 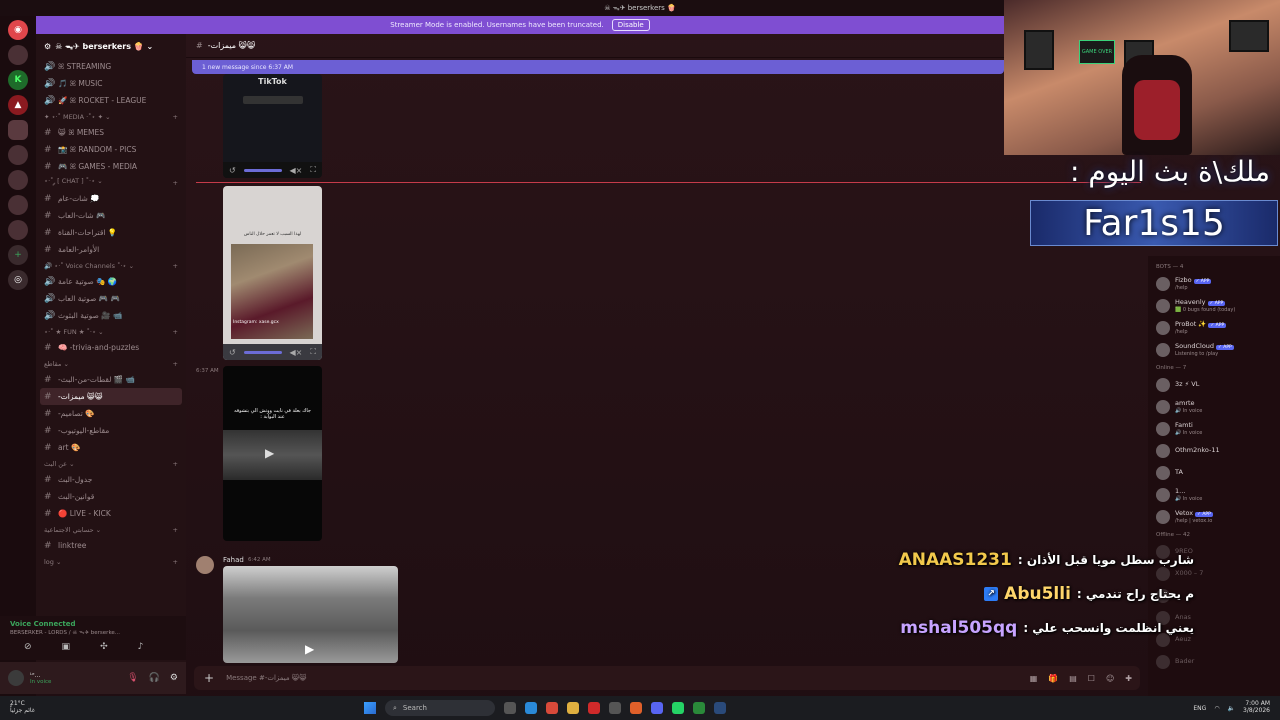 I want to click on message-input: + Message #-ميمزات 😸😸 ▦ 🎁 ▤ ☐ ☺ ✚, so click(x=667, y=678).